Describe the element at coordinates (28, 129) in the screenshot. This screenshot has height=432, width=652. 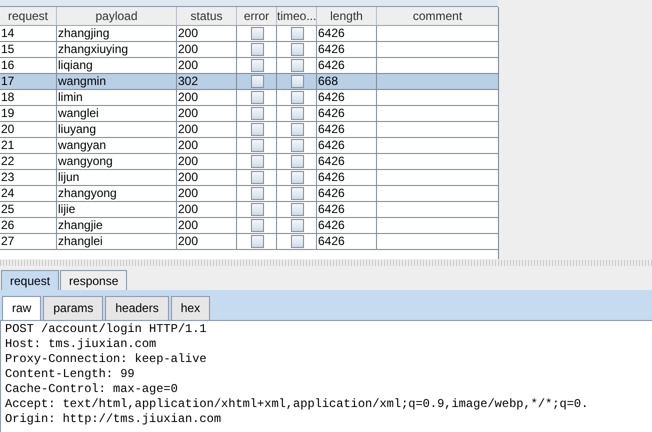
I see `table-cell: 20` at that location.